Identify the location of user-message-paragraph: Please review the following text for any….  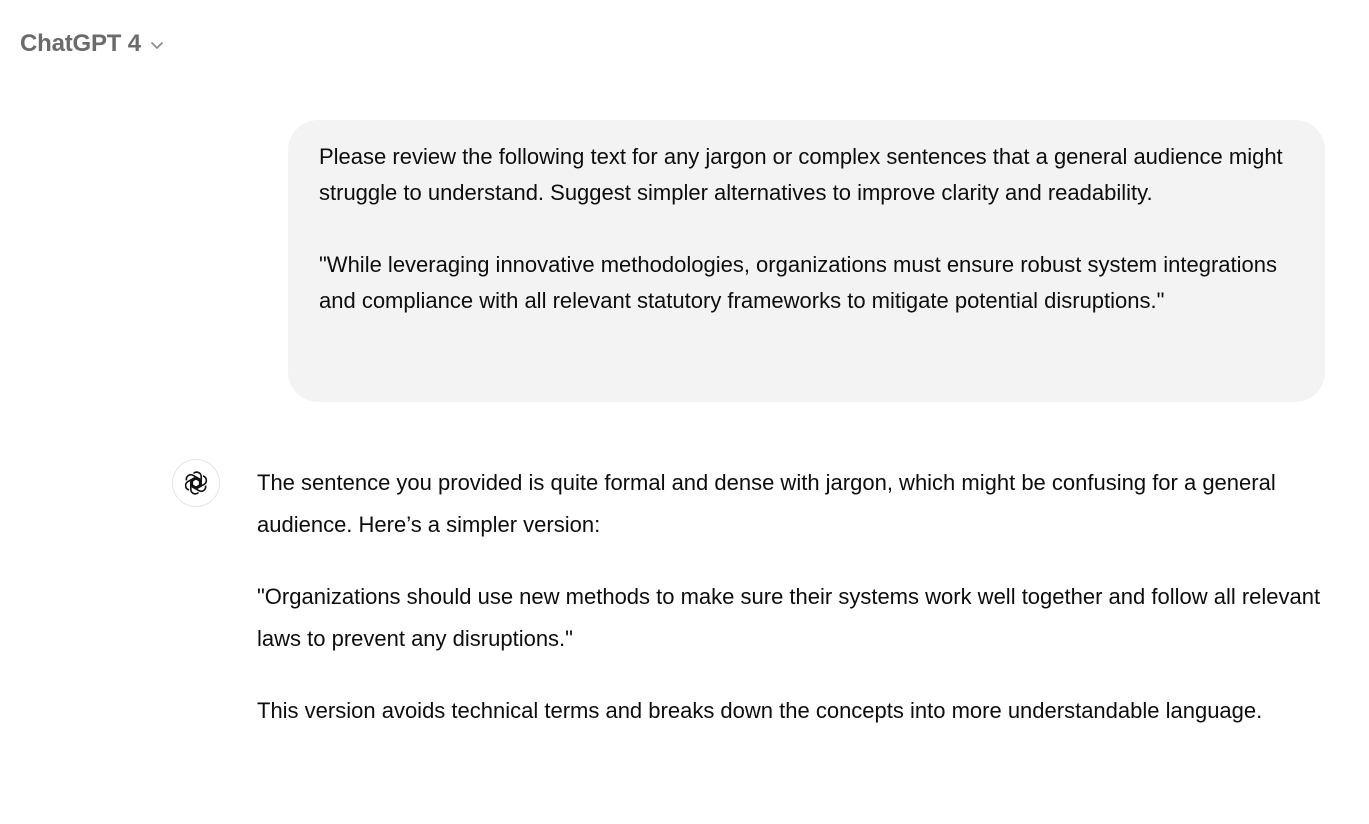
(801, 174).